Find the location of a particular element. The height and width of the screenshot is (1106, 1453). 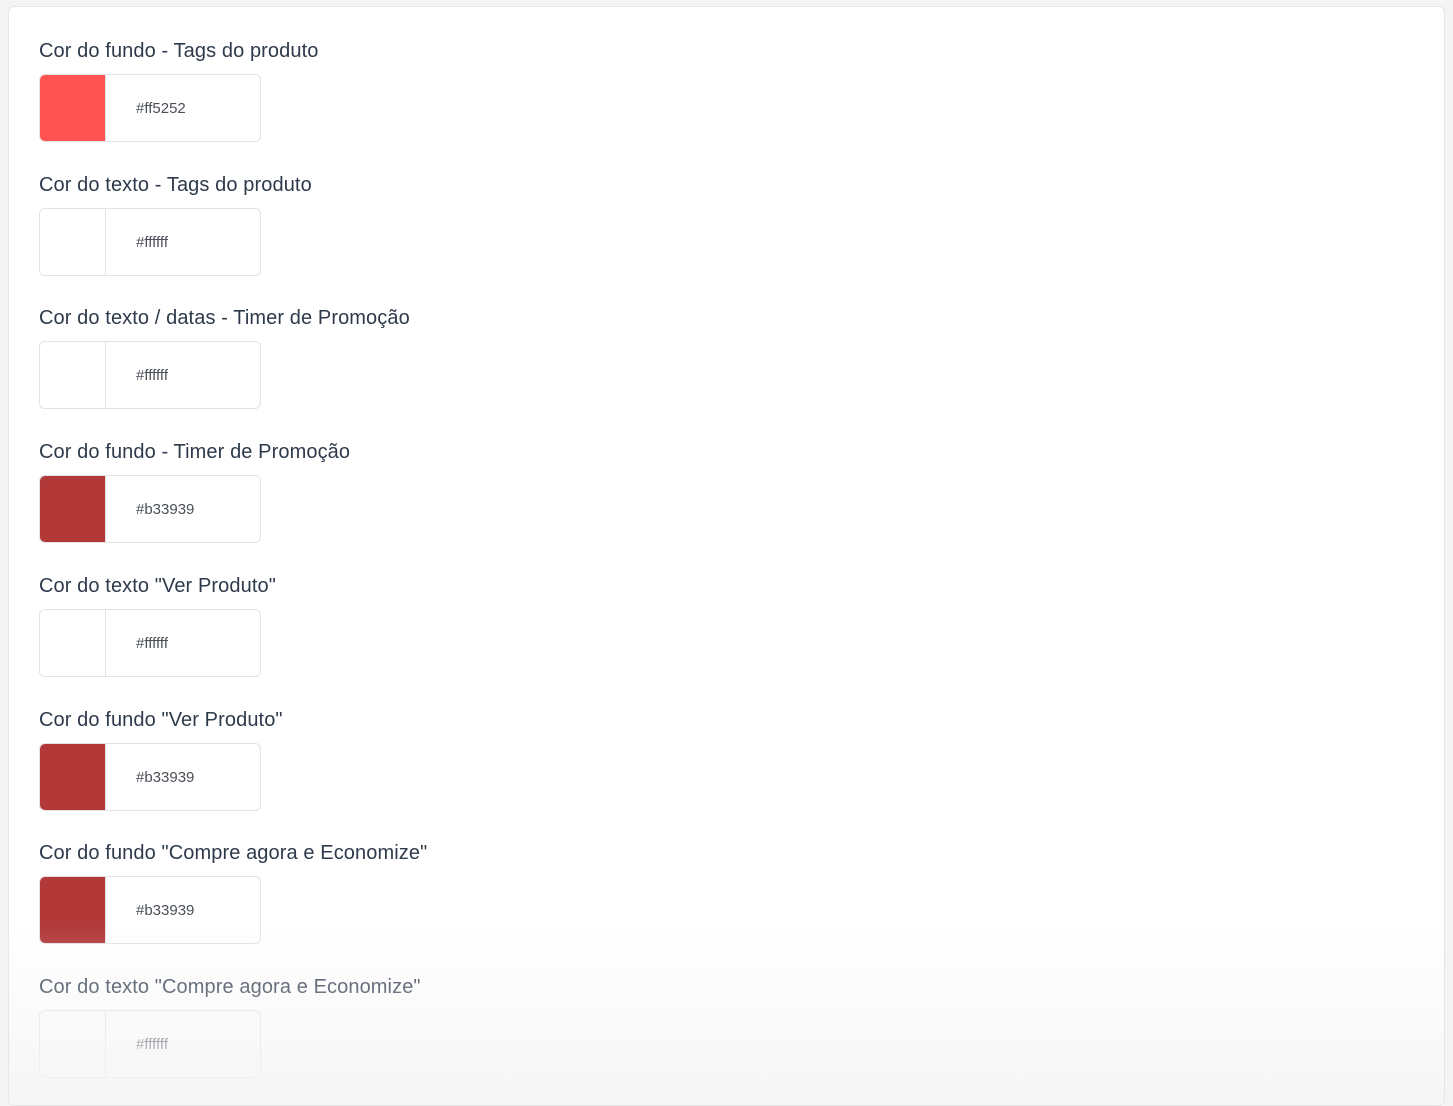

field-label: Cor do fundo "Ver Produto" is located at coordinates (161, 720).